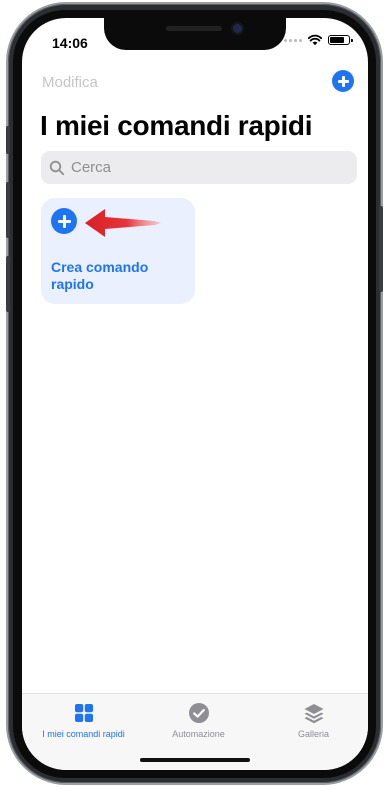 The width and height of the screenshot is (389, 789). I want to click on create-shortcut-card: Crea comando rapido, so click(118, 251).